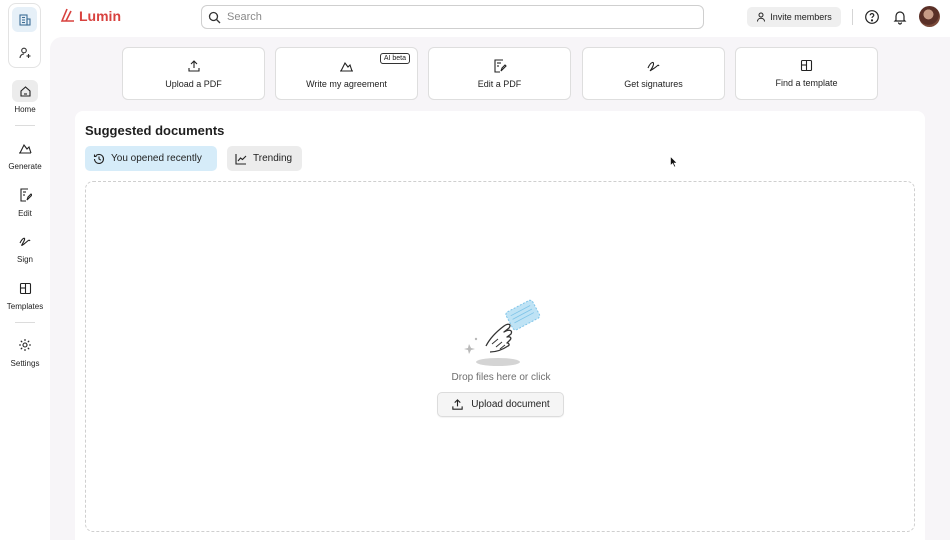 This screenshot has height=540, width=950. I want to click on upload-document-label: Upload document, so click(510, 404).